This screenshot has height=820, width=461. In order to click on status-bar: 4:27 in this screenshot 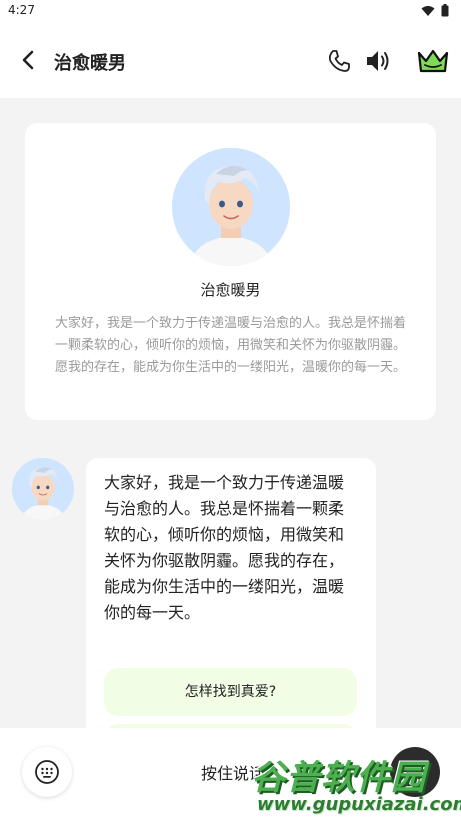, I will do `click(230, 11)`.